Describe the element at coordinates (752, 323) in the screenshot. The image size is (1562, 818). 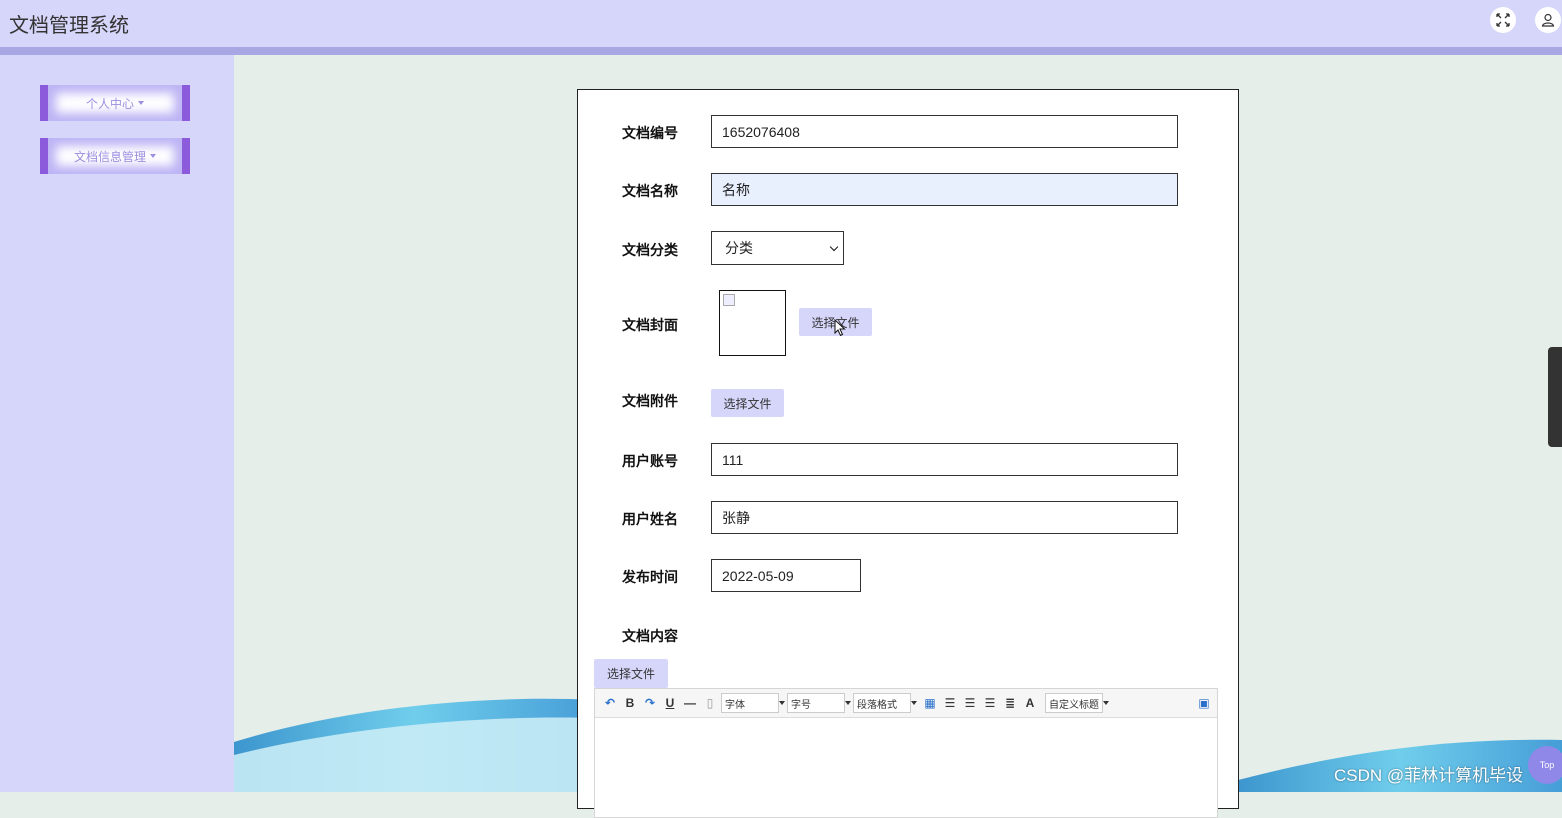
I see `cover-image-preview` at that location.